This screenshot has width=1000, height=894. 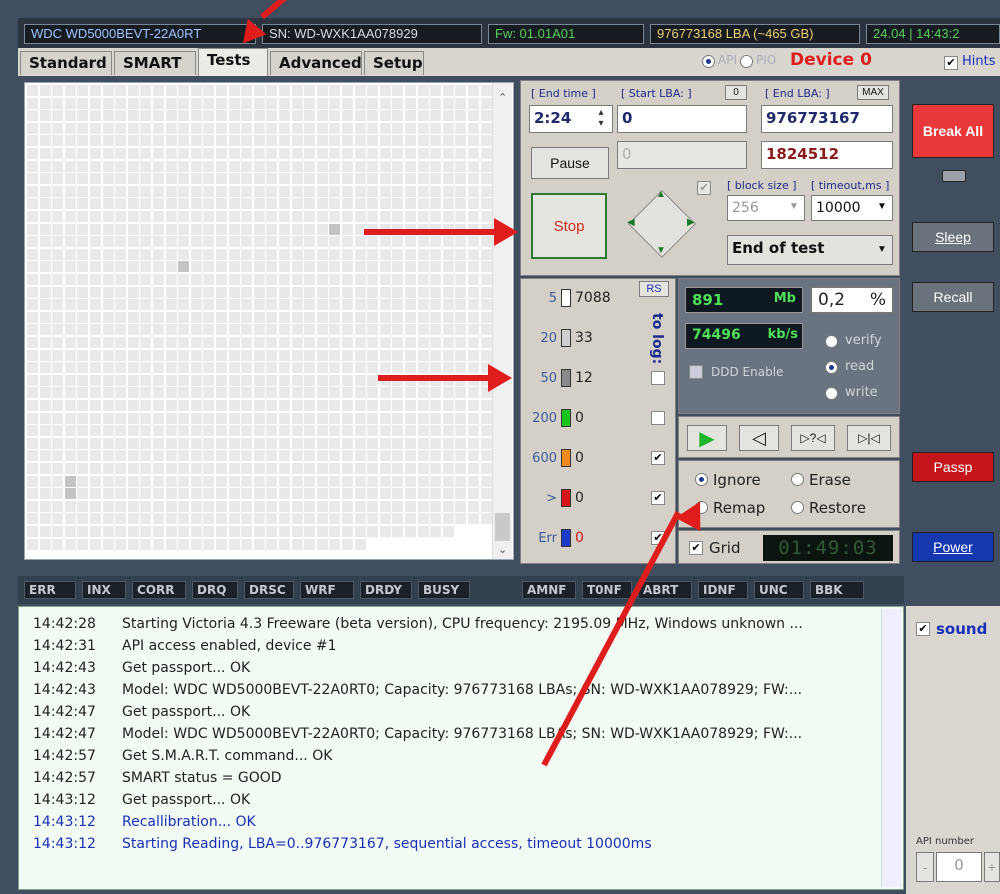 What do you see at coordinates (707, 438) in the screenshot?
I see `play-forward-icon: ▶` at bounding box center [707, 438].